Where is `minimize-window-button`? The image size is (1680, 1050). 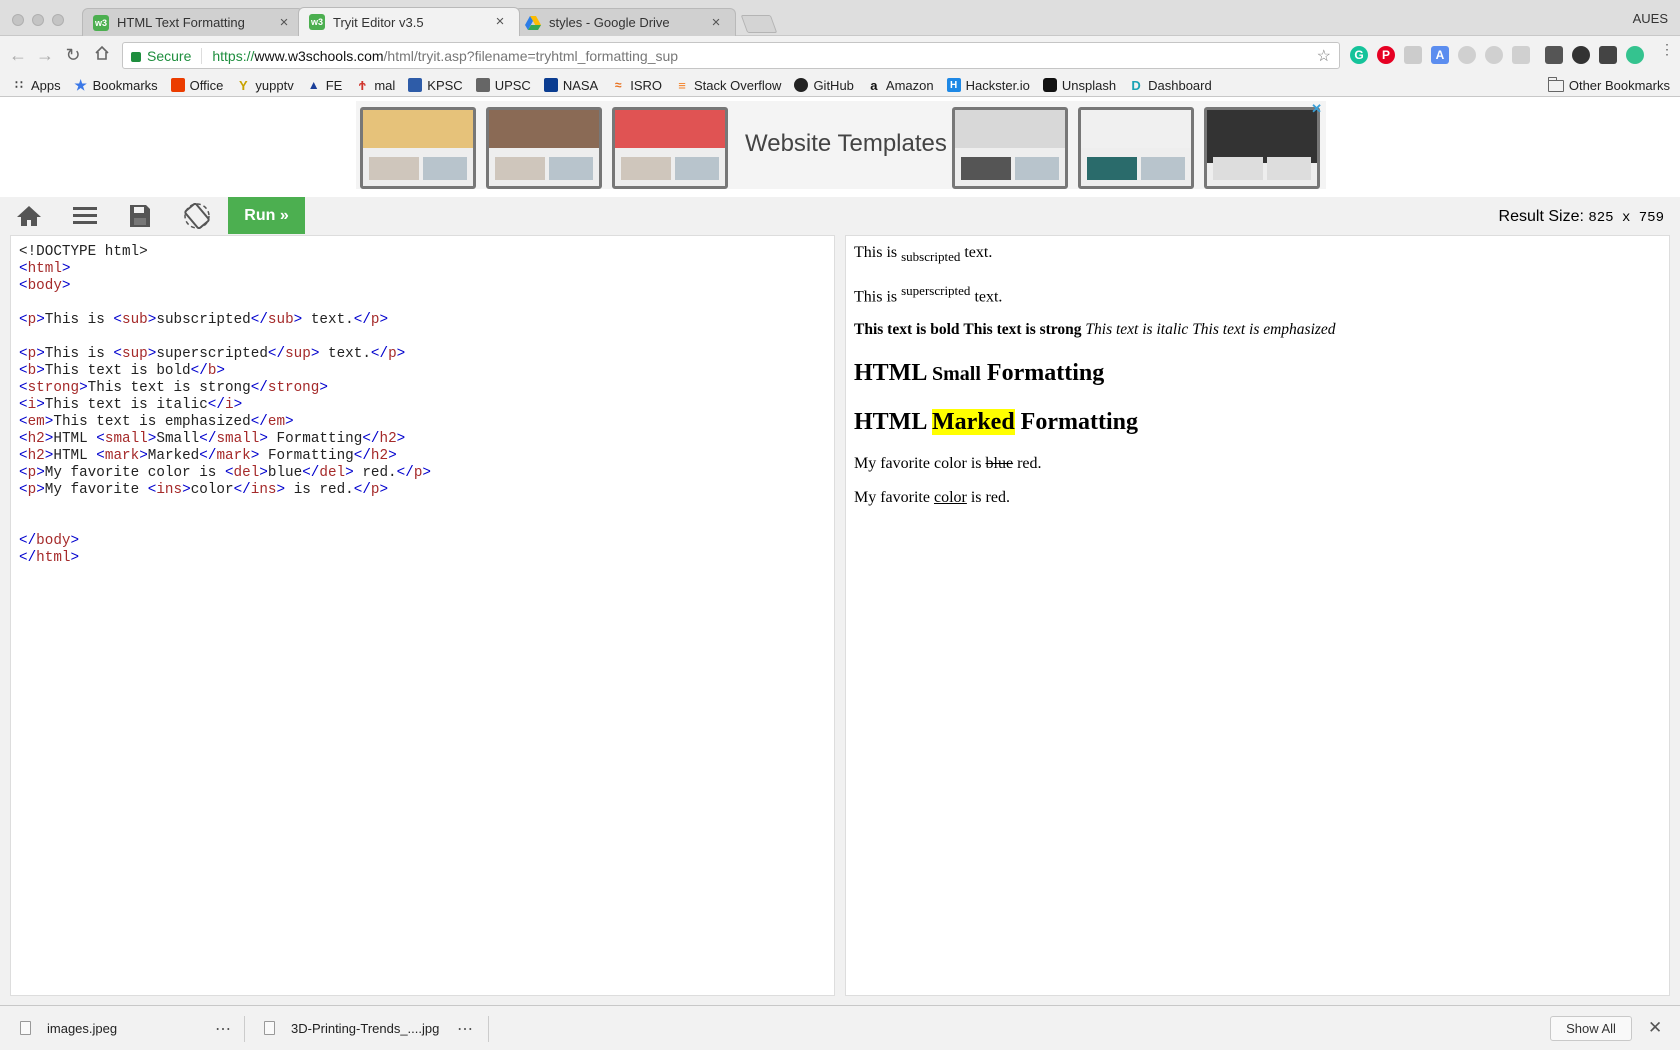
minimize-window-button is located at coordinates (38, 20).